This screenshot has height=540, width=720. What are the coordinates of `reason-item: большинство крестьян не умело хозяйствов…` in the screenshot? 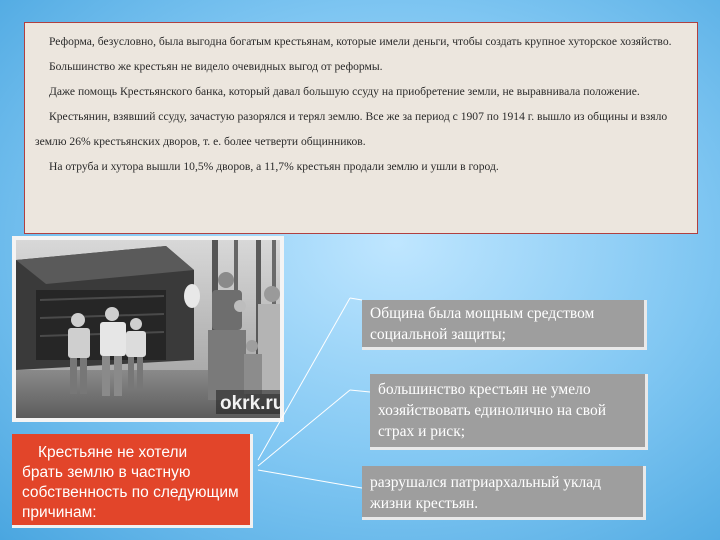 It's located at (509, 412).